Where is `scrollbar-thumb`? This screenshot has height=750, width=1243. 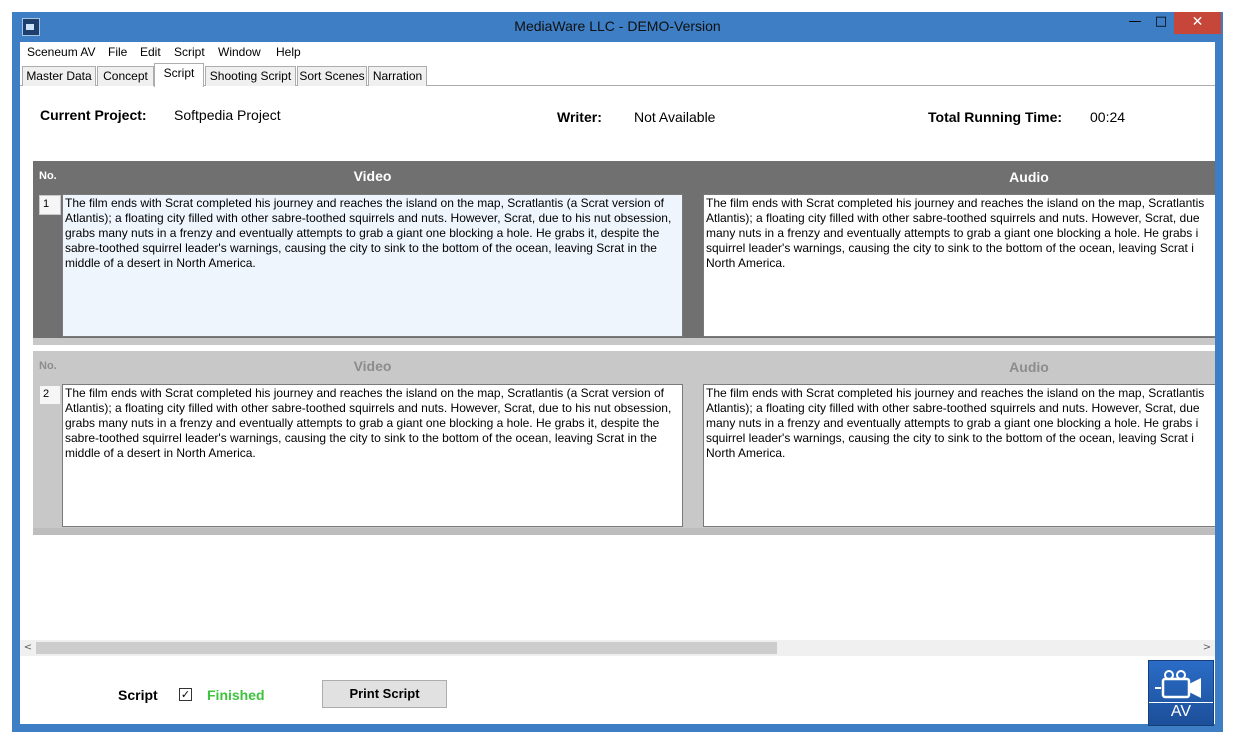
scrollbar-thumb is located at coordinates (406, 648).